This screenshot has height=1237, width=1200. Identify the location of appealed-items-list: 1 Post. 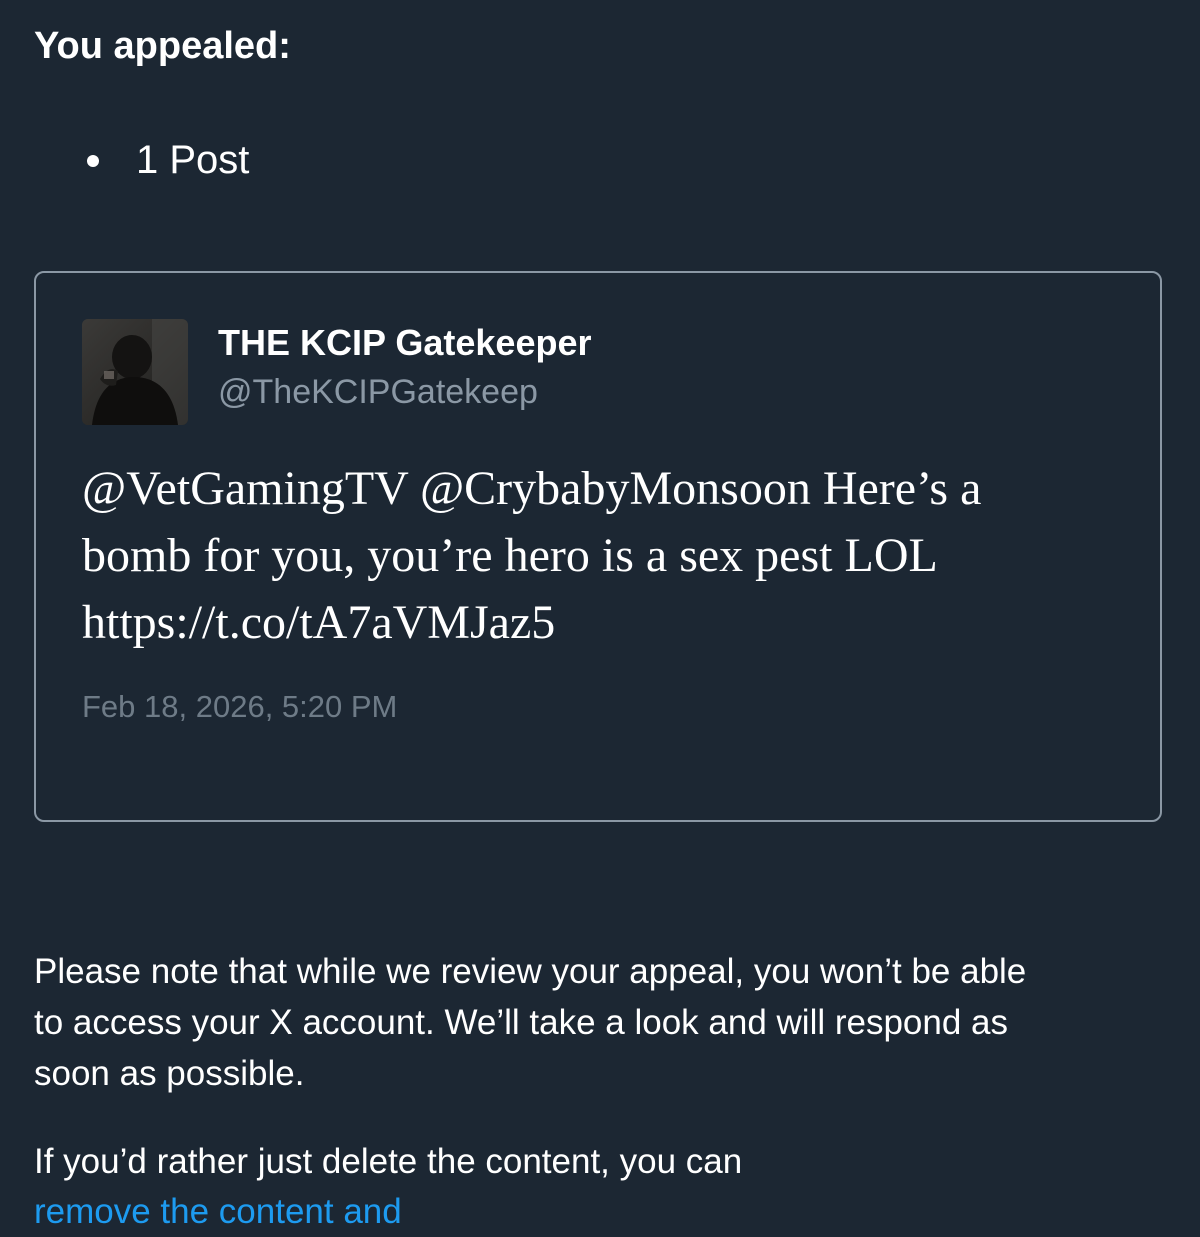
(124, 160).